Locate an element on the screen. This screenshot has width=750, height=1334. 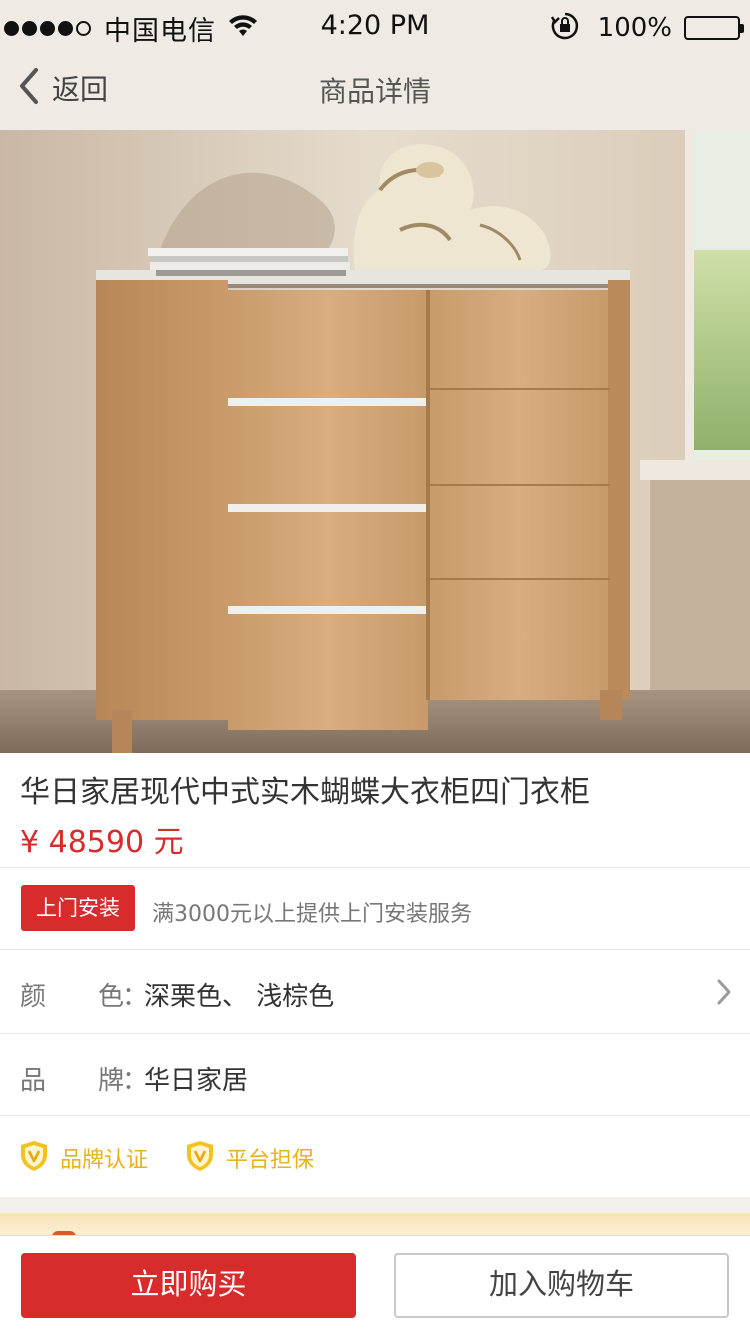
status-right: 100% is located at coordinates (647, 28).